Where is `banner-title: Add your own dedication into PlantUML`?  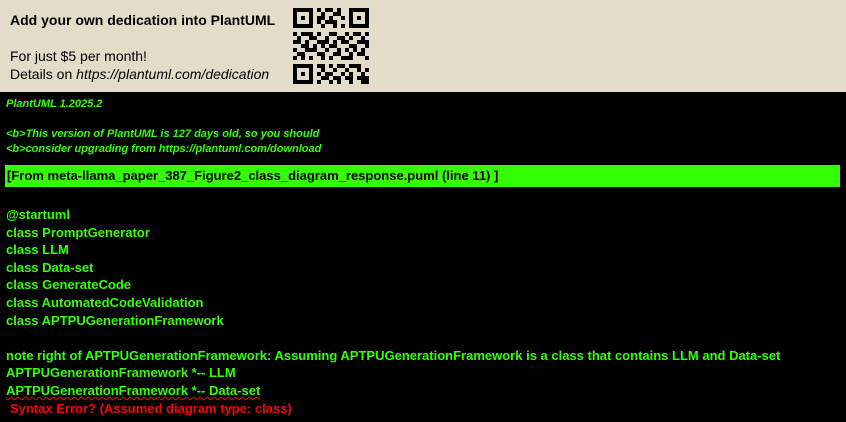
banner-title: Add your own dedication into PlantUML is located at coordinates (143, 20).